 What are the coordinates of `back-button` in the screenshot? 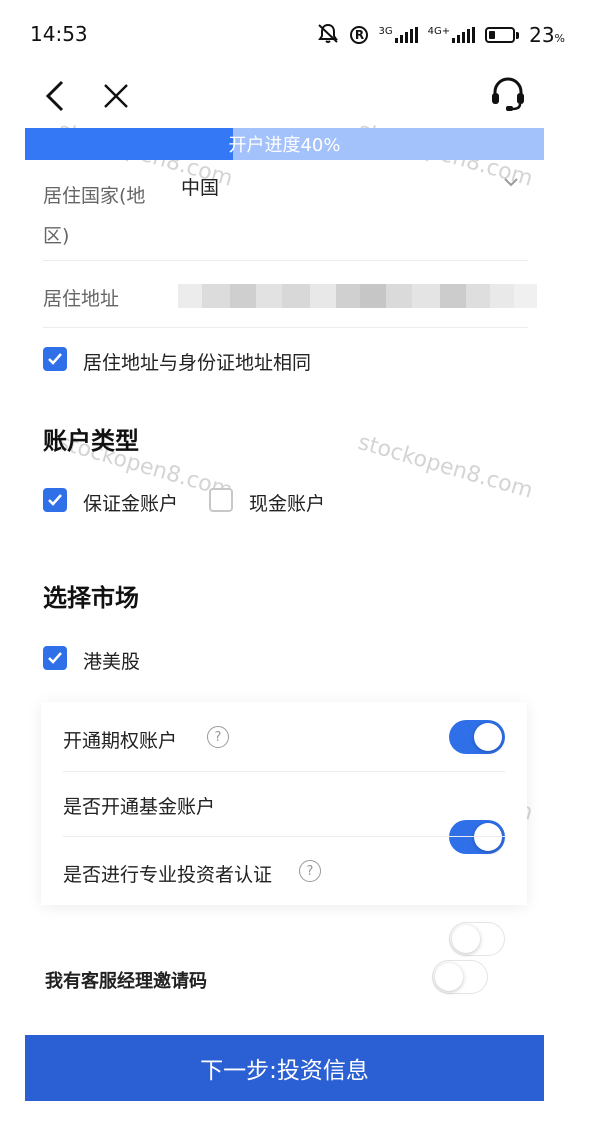 It's located at (56, 98).